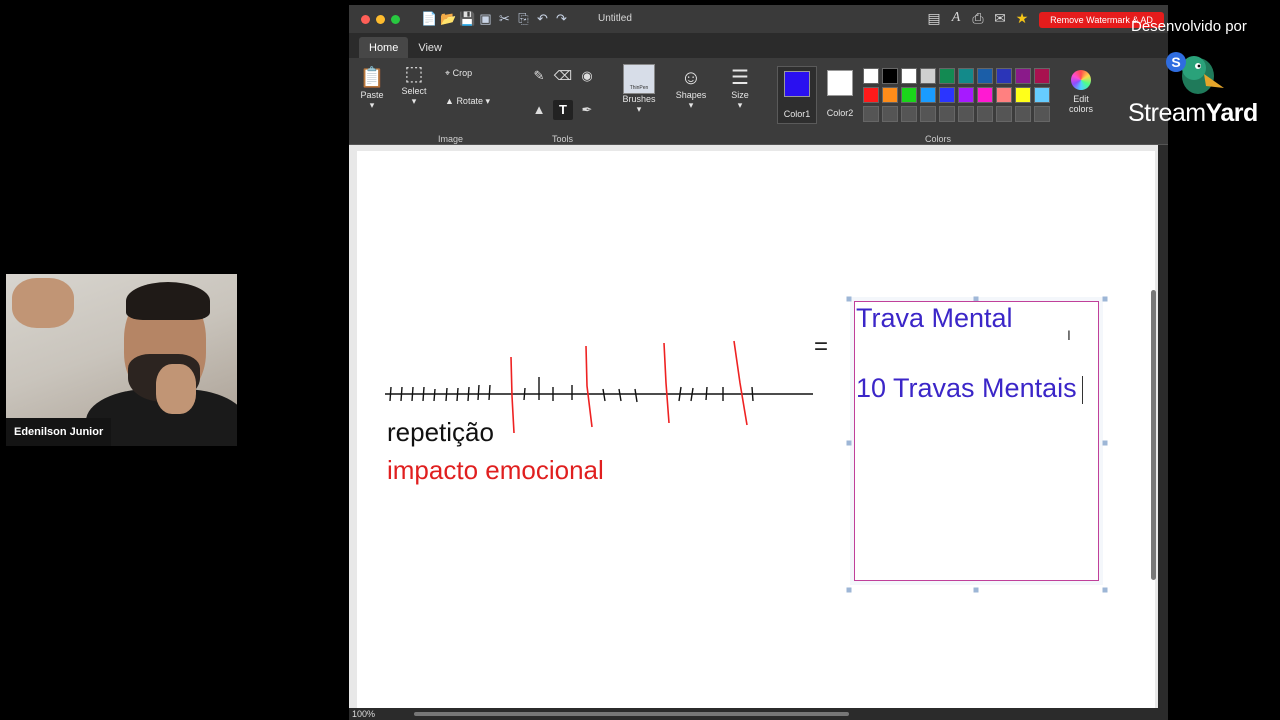  I want to click on tab-home: Home, so click(384, 48).